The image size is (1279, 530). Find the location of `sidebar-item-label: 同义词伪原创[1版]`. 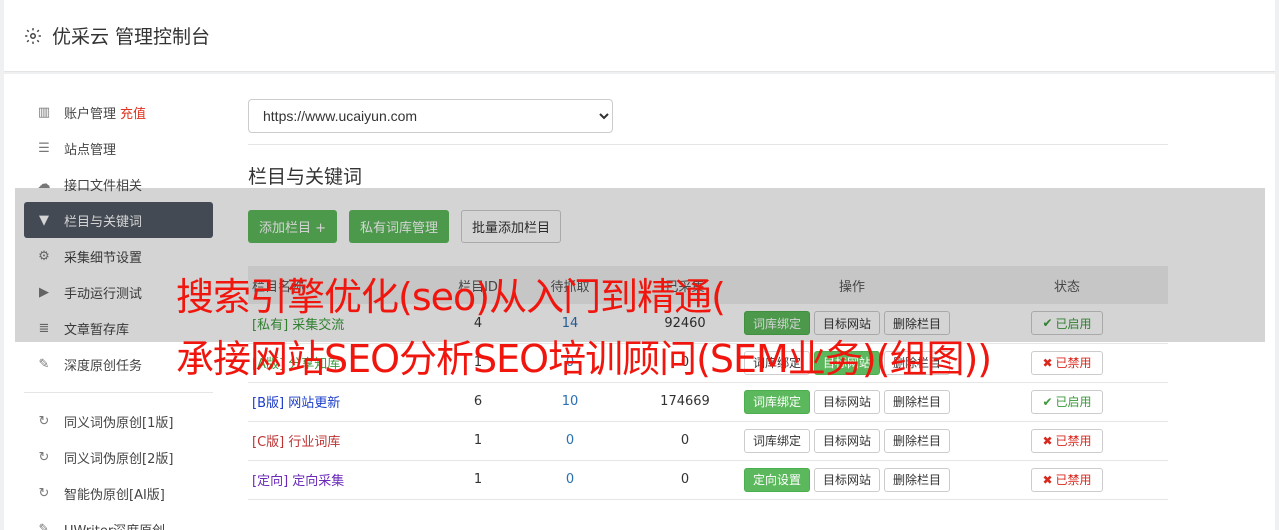

sidebar-item-label: 同义词伪原创[1版] is located at coordinates (119, 423).